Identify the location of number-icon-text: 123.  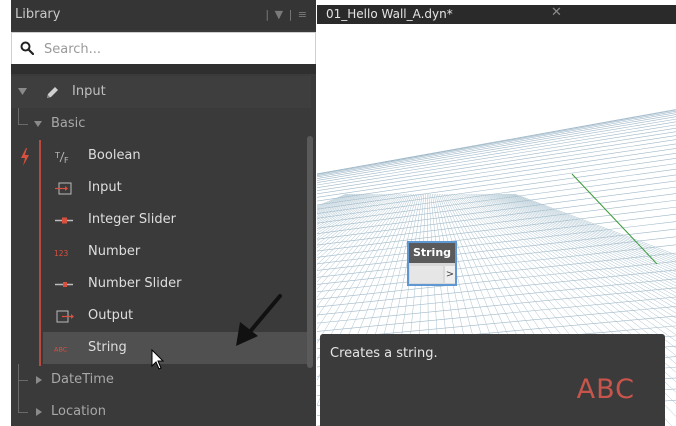
(61, 253).